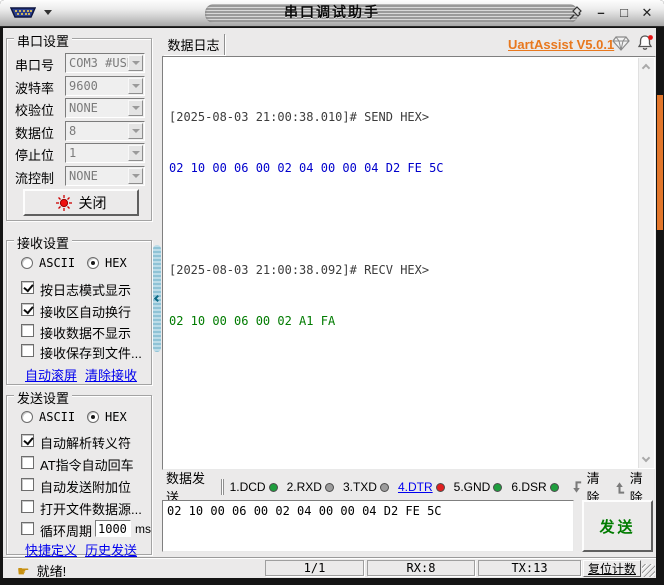 Image resolution: width=664 pixels, height=585 pixels. Describe the element at coordinates (105, 86) in the screenshot. I see `baud-select: 9600` at that location.